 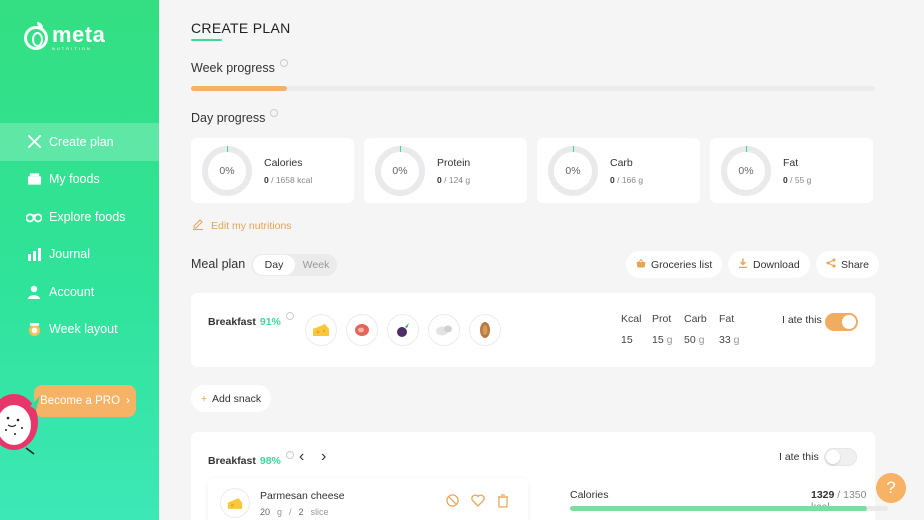 I want to click on food-box-icon, so click(x=34, y=179).